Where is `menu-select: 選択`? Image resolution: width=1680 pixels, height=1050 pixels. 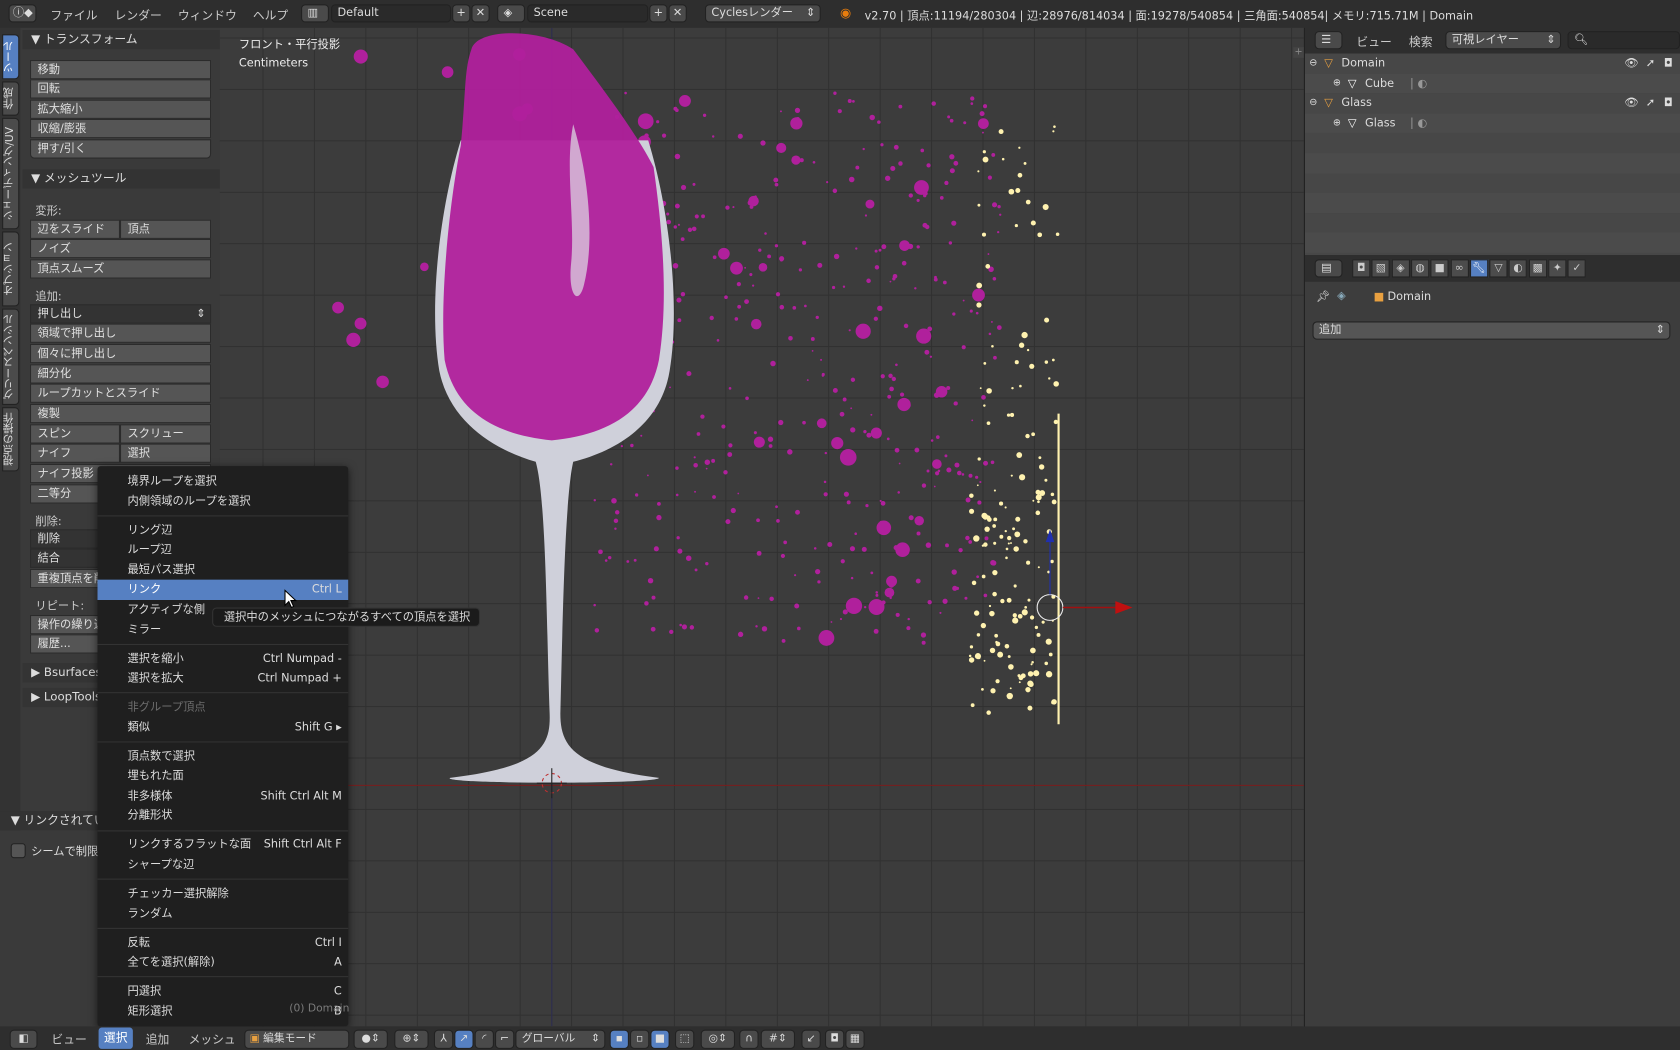
menu-select: 選択 is located at coordinates (115, 1038).